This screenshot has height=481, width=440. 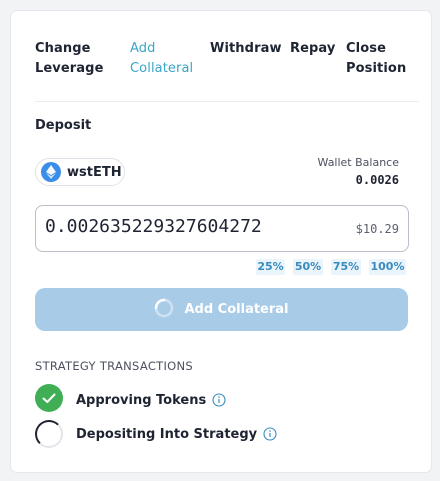 What do you see at coordinates (270, 267) in the screenshot?
I see `percent-25-button: 25%` at bounding box center [270, 267].